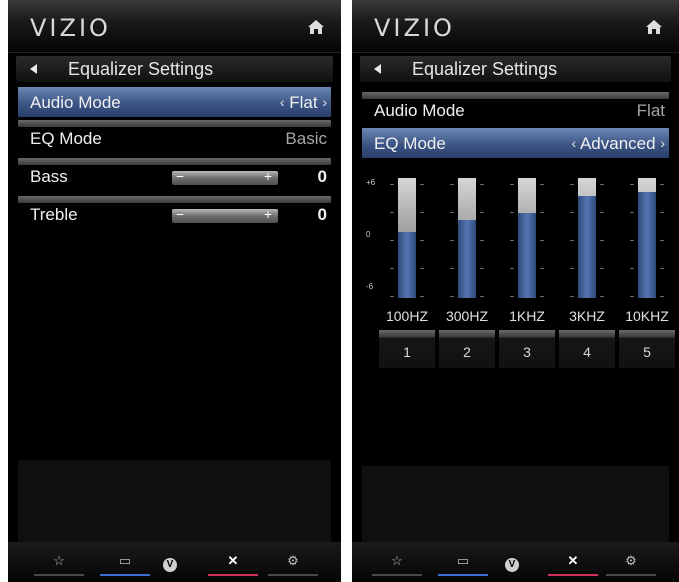 The height and width of the screenshot is (582, 679). I want to click on bass-slider: − +, so click(225, 176).